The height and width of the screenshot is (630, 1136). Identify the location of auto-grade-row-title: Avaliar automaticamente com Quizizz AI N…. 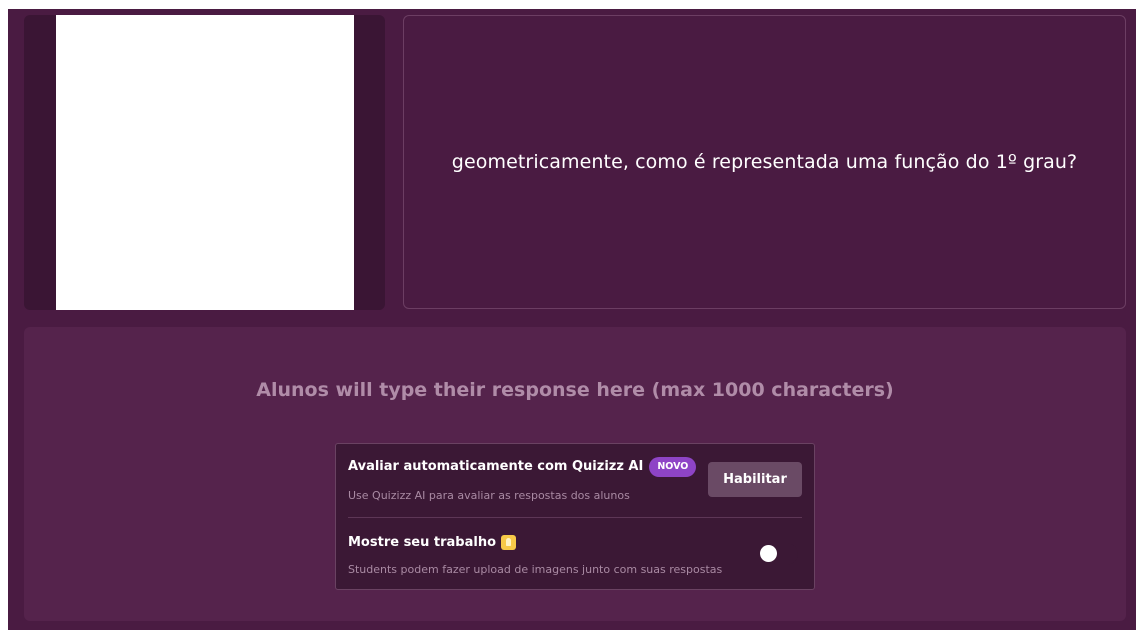
(522, 467).